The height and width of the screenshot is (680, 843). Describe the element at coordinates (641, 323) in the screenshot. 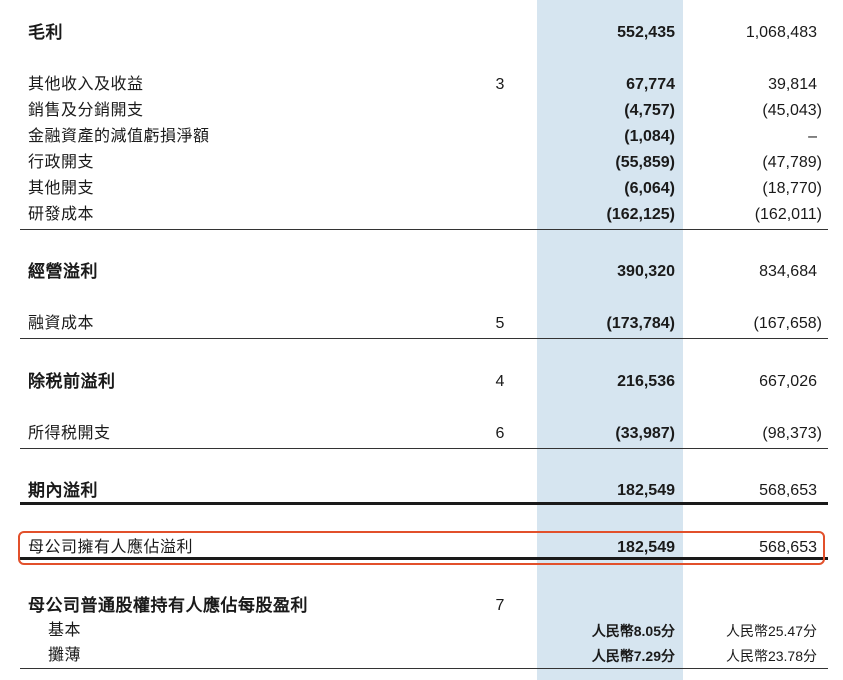

I see `current-value: (173,784)` at that location.